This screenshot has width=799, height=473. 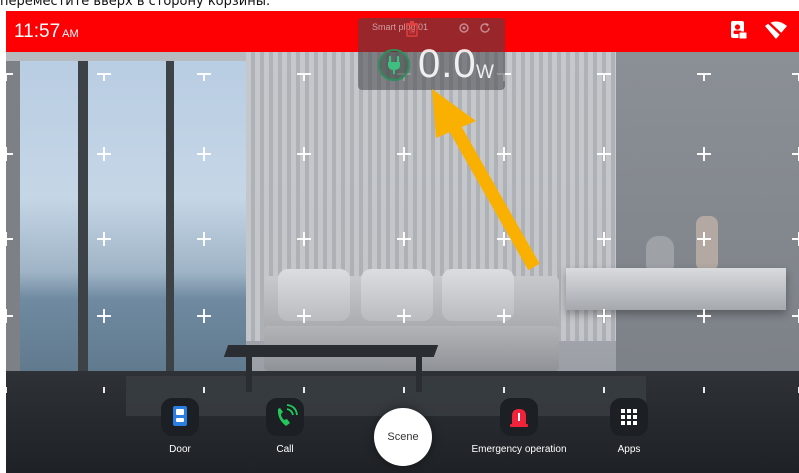 I want to click on wallpaper-shelf, so click(x=676, y=289).